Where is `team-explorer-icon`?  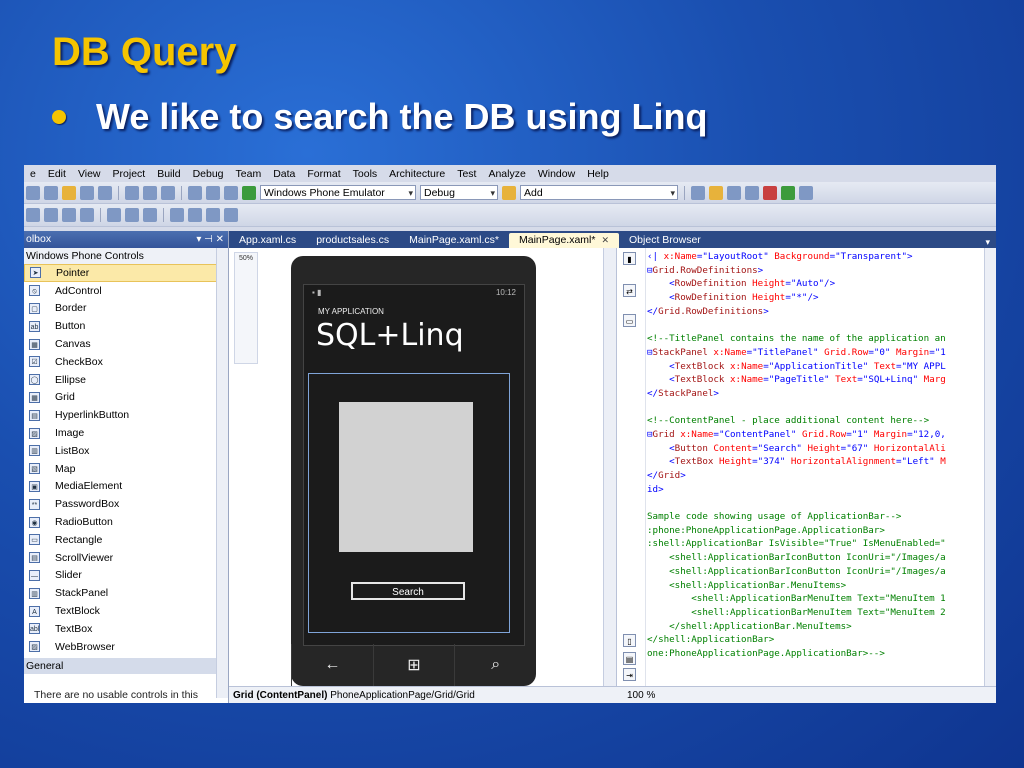 team-explorer-icon is located at coordinates (788, 192).